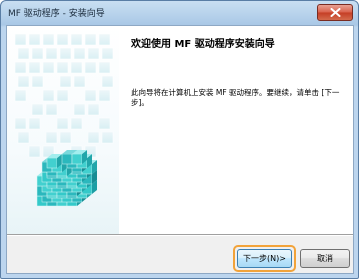 The width and height of the screenshot is (359, 279). Describe the element at coordinates (56, 14) in the screenshot. I see `window-title: MF 驱动程序 - 安装向导` at that location.